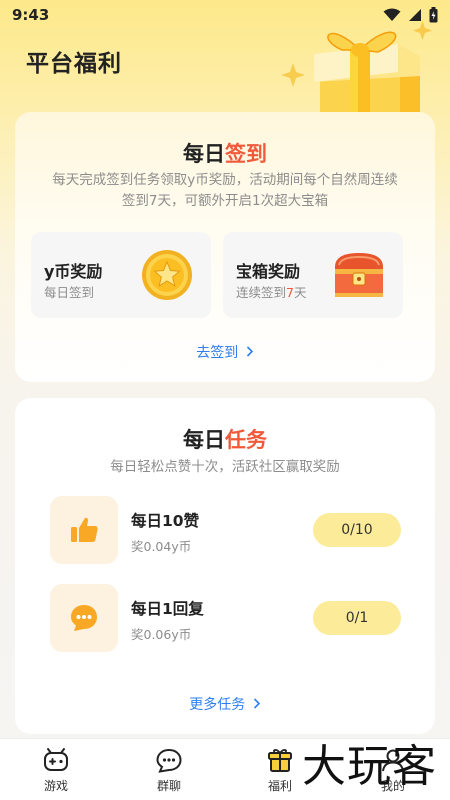  What do you see at coordinates (31, 15) in the screenshot?
I see `status-time: 9:43` at bounding box center [31, 15].